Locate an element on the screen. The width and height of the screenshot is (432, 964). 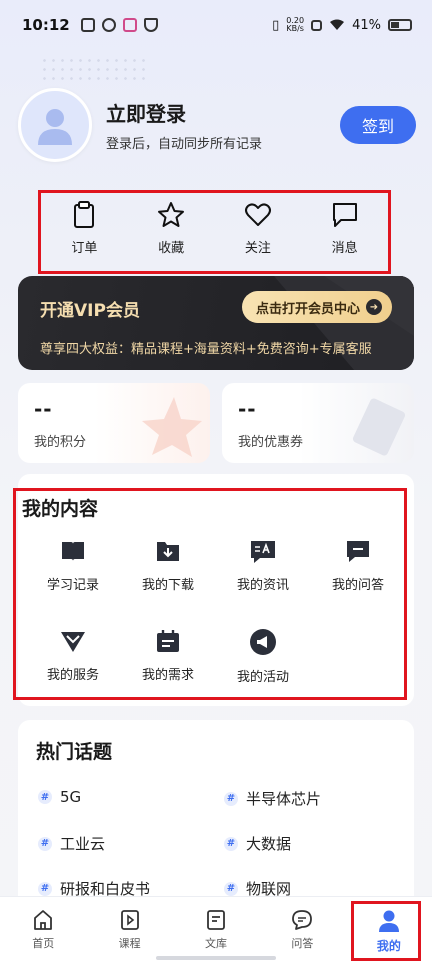
tab-library: 文库 is located at coordinates (216, 930).